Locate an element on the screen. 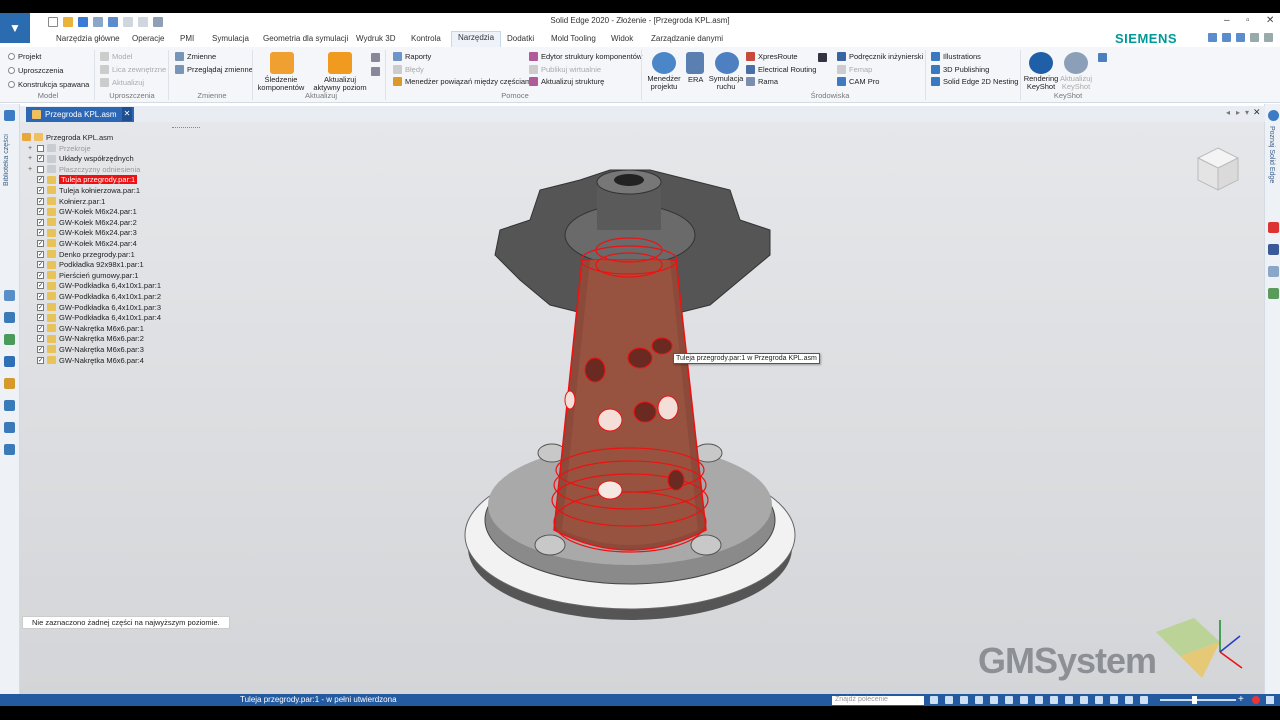  record-icon is located at coordinates (1256, 700).